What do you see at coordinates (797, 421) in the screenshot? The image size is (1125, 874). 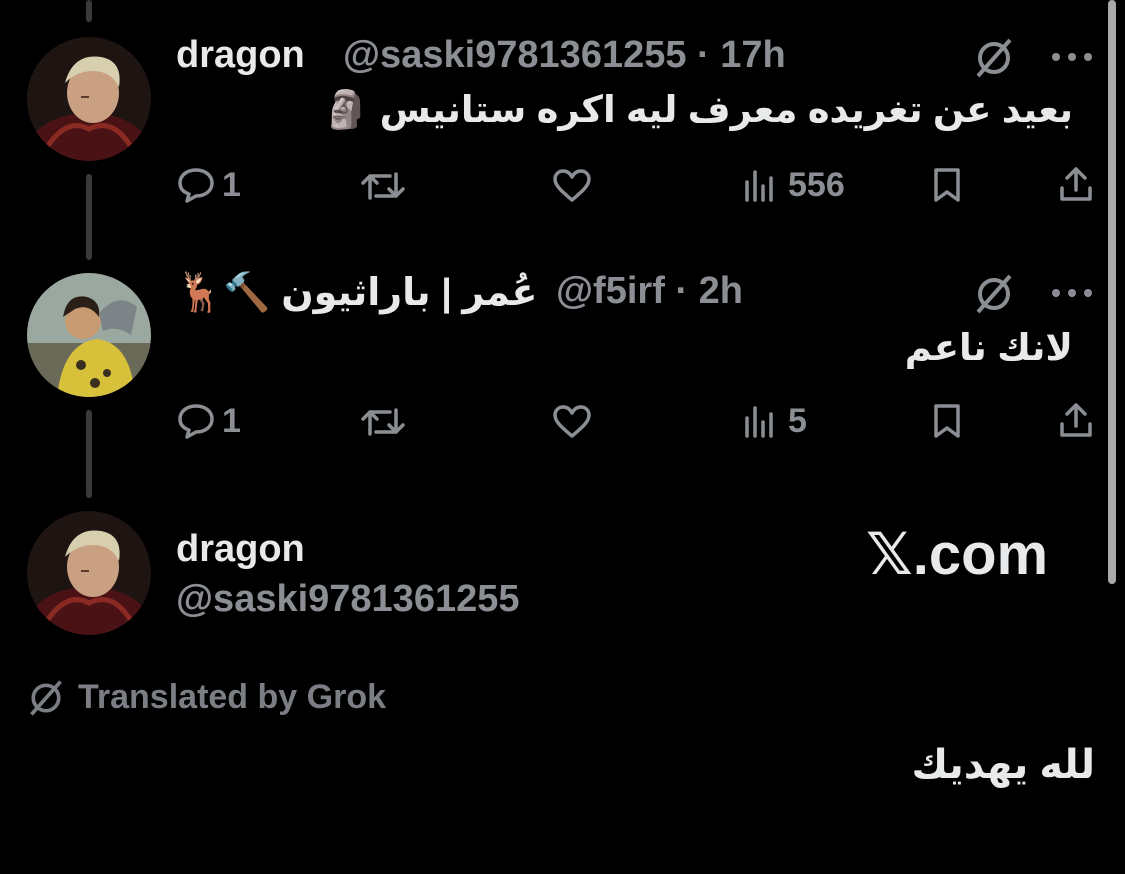 I see `view-count: 5` at bounding box center [797, 421].